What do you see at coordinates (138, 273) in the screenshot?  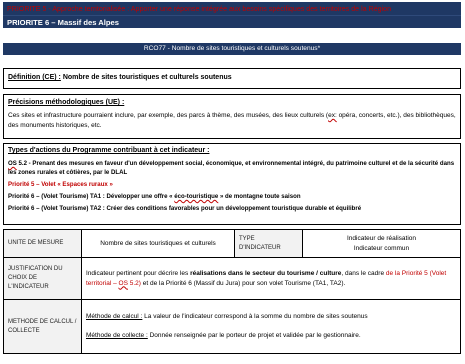 I see `justification-start: Indicateur pertinent pour décrire les` at bounding box center [138, 273].